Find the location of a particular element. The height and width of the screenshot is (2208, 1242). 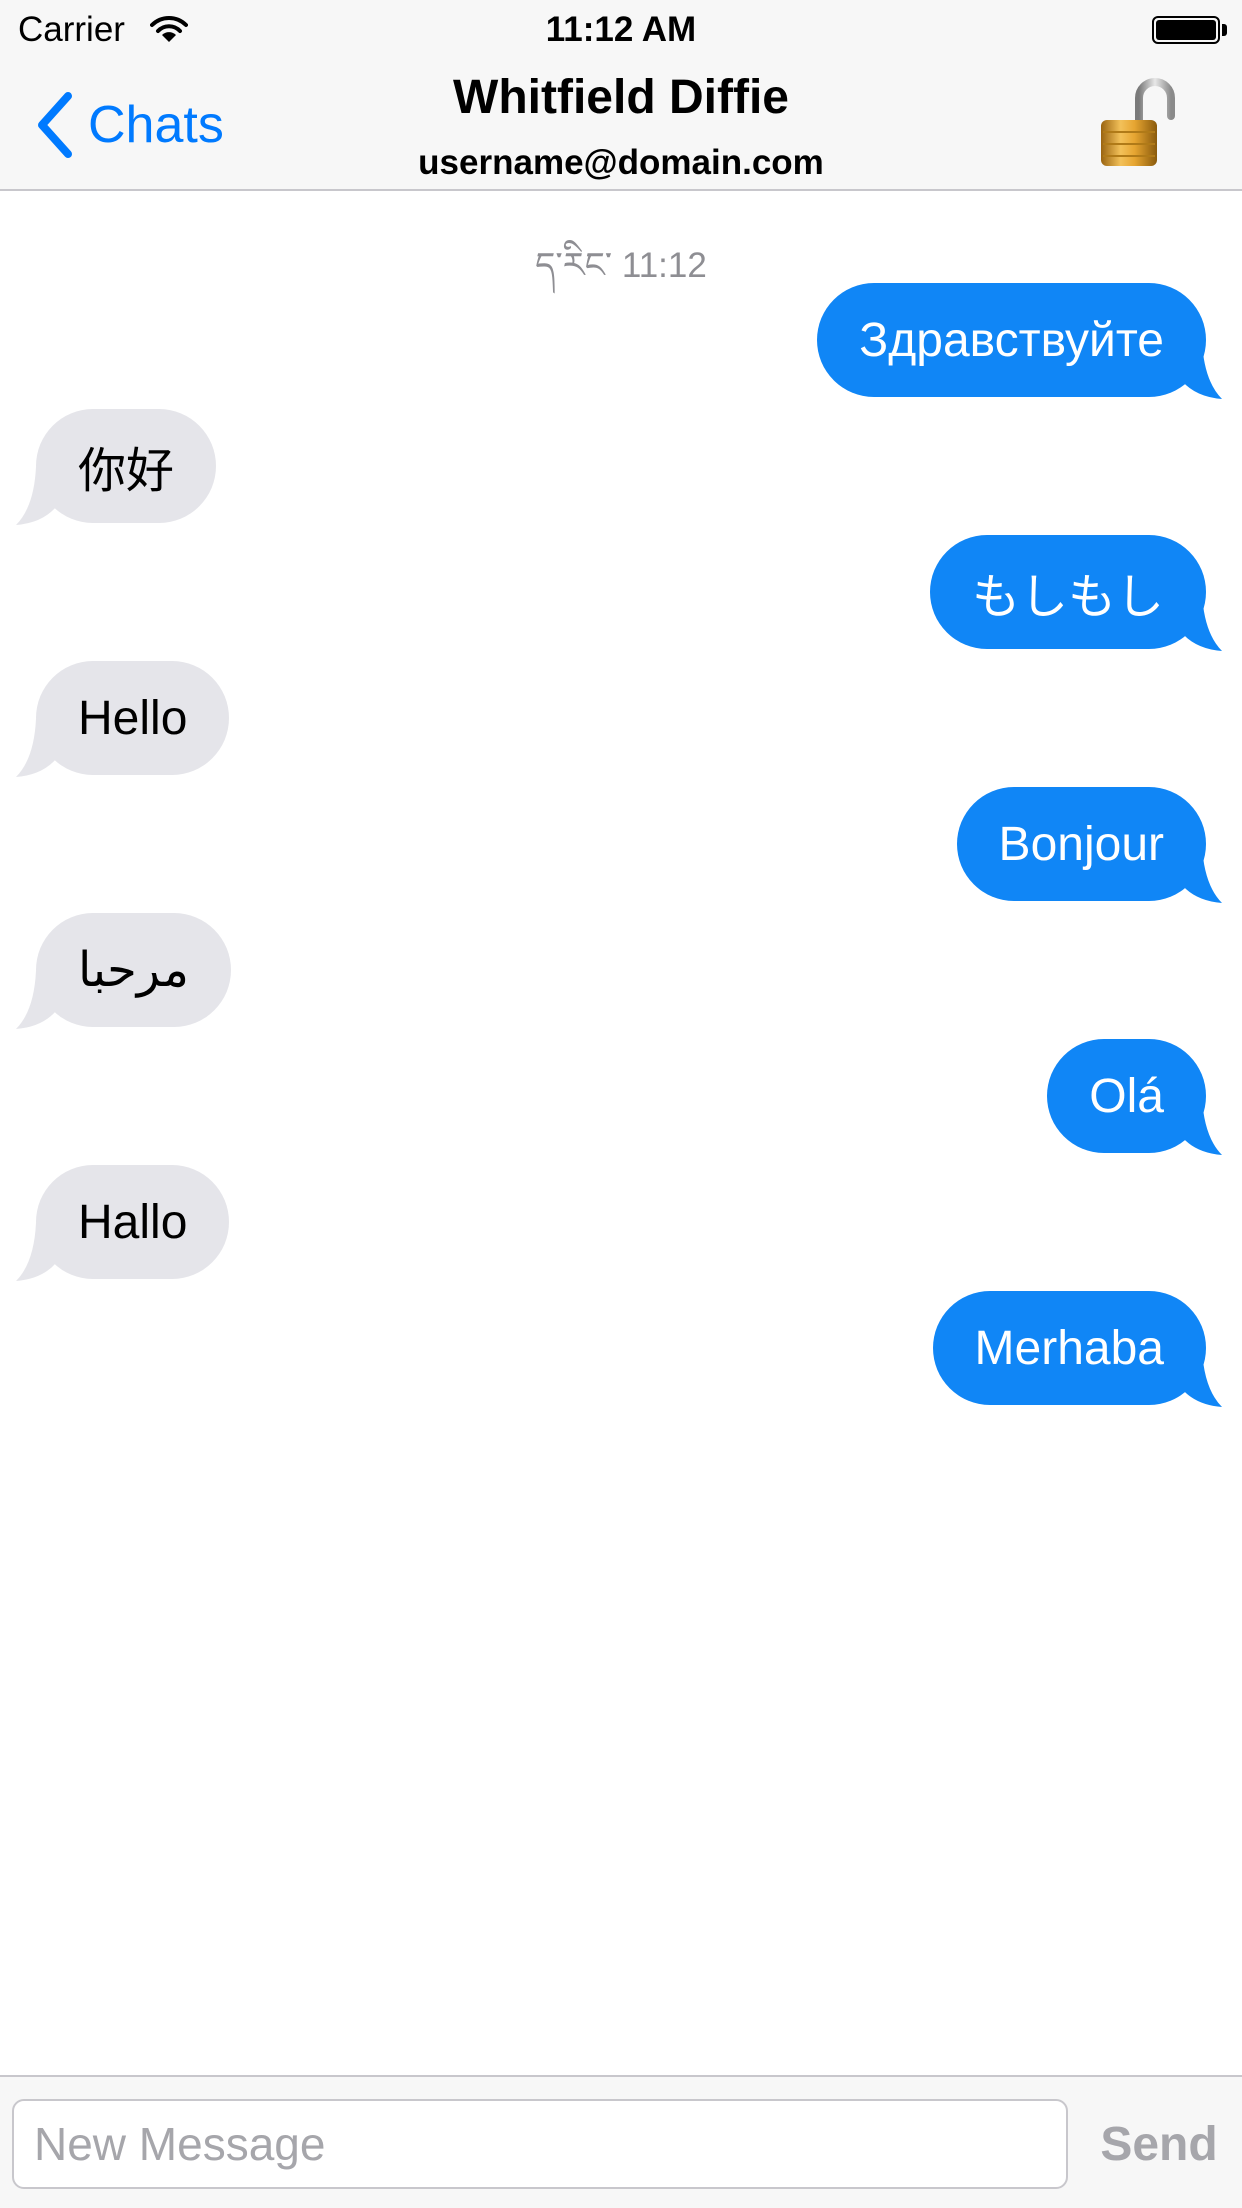

message-input-bar: Send is located at coordinates (621, 2141).